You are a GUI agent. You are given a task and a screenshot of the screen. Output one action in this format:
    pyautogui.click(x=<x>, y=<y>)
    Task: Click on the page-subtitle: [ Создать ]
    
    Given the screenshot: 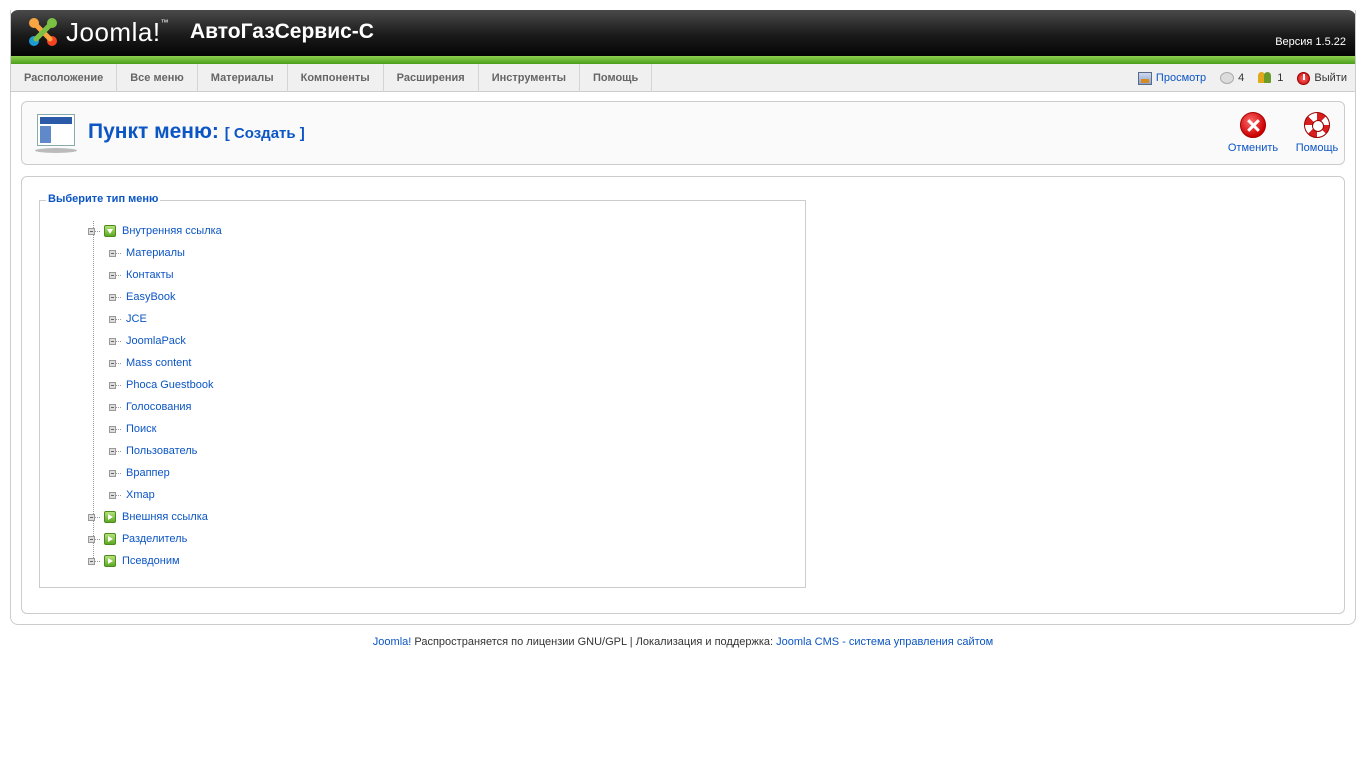 What is the action you would take?
    pyautogui.click(x=264, y=133)
    